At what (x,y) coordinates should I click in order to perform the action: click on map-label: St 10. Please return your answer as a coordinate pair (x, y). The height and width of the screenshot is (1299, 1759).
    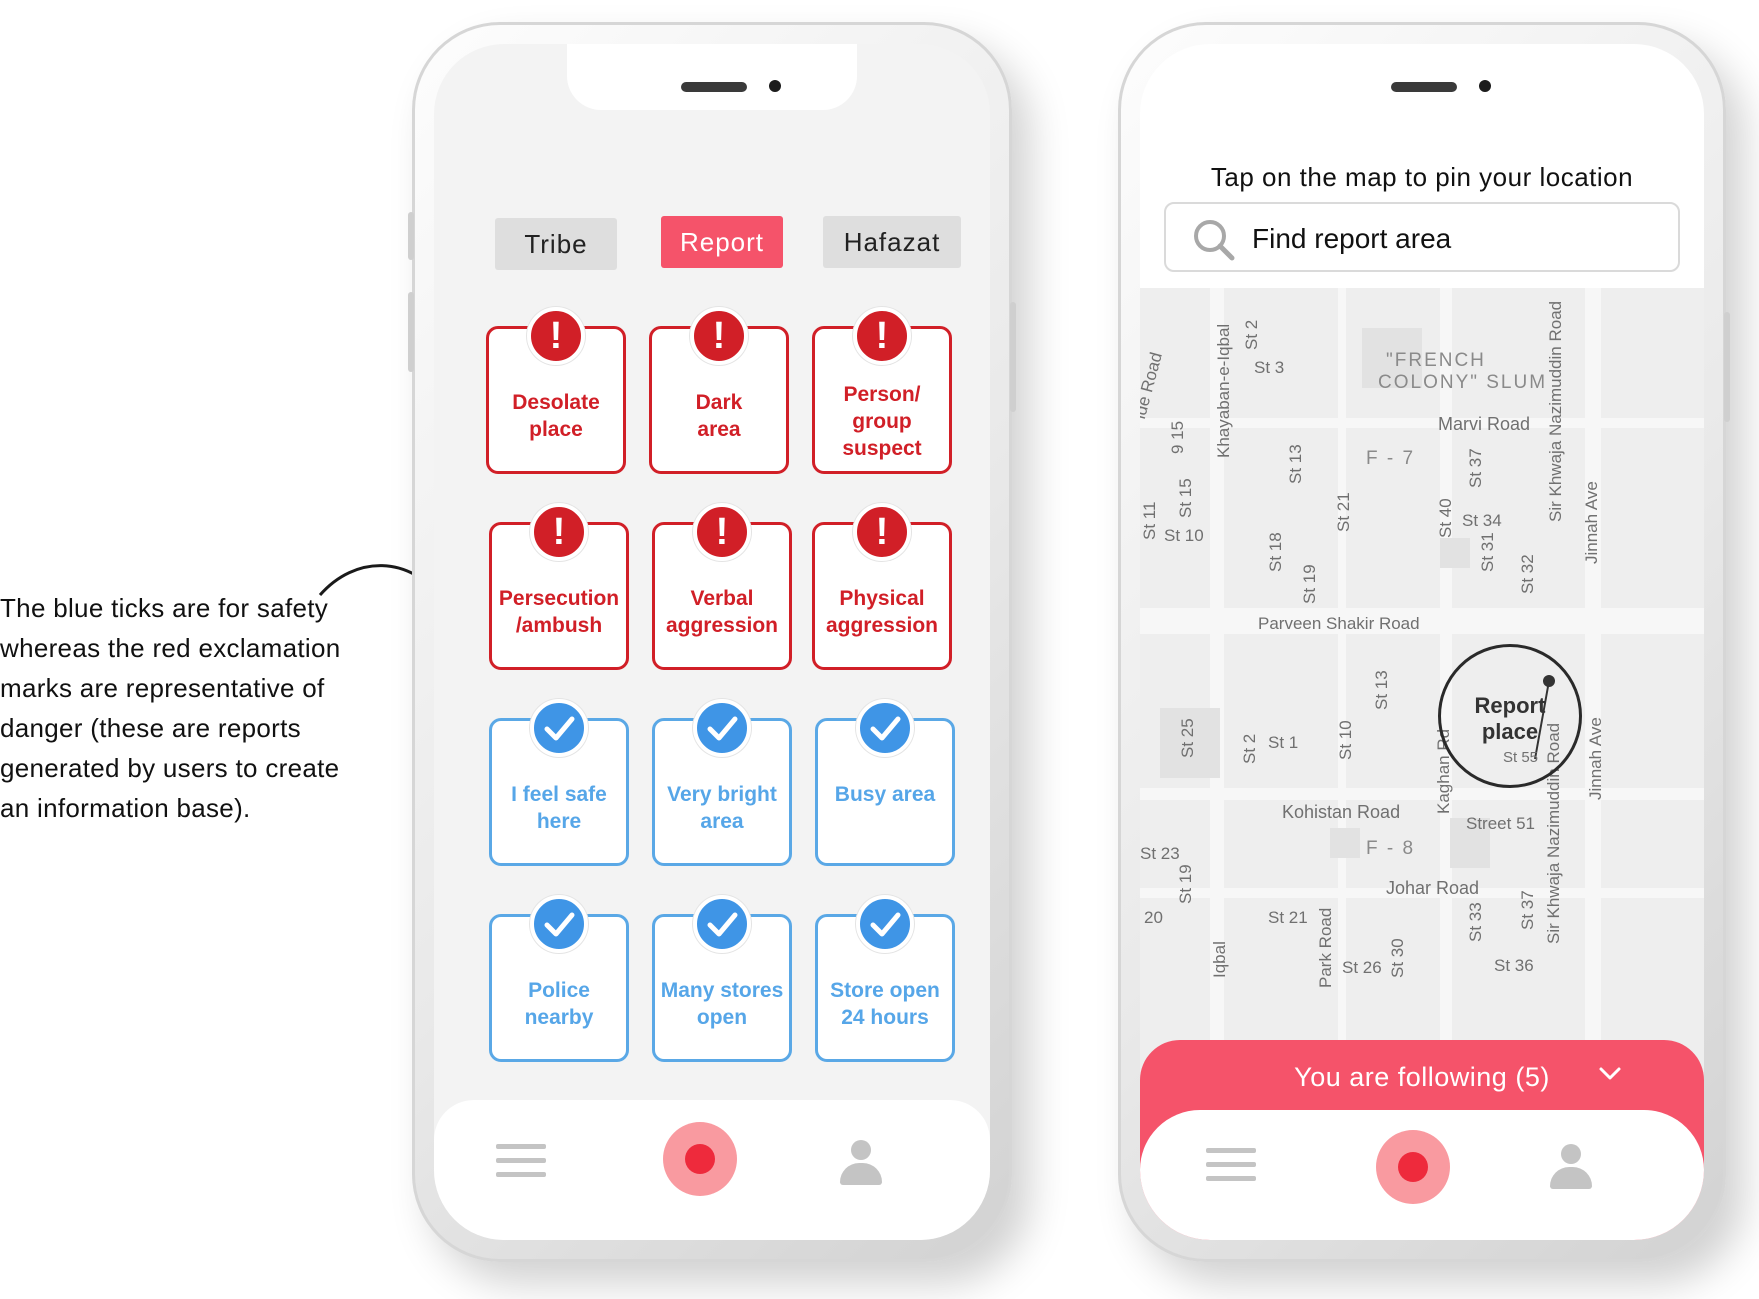
    Looking at the image, I should click on (1184, 535).